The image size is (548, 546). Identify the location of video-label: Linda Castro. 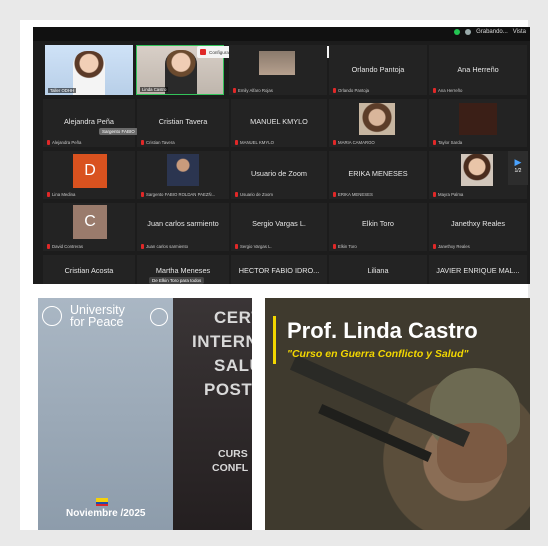
(154, 89).